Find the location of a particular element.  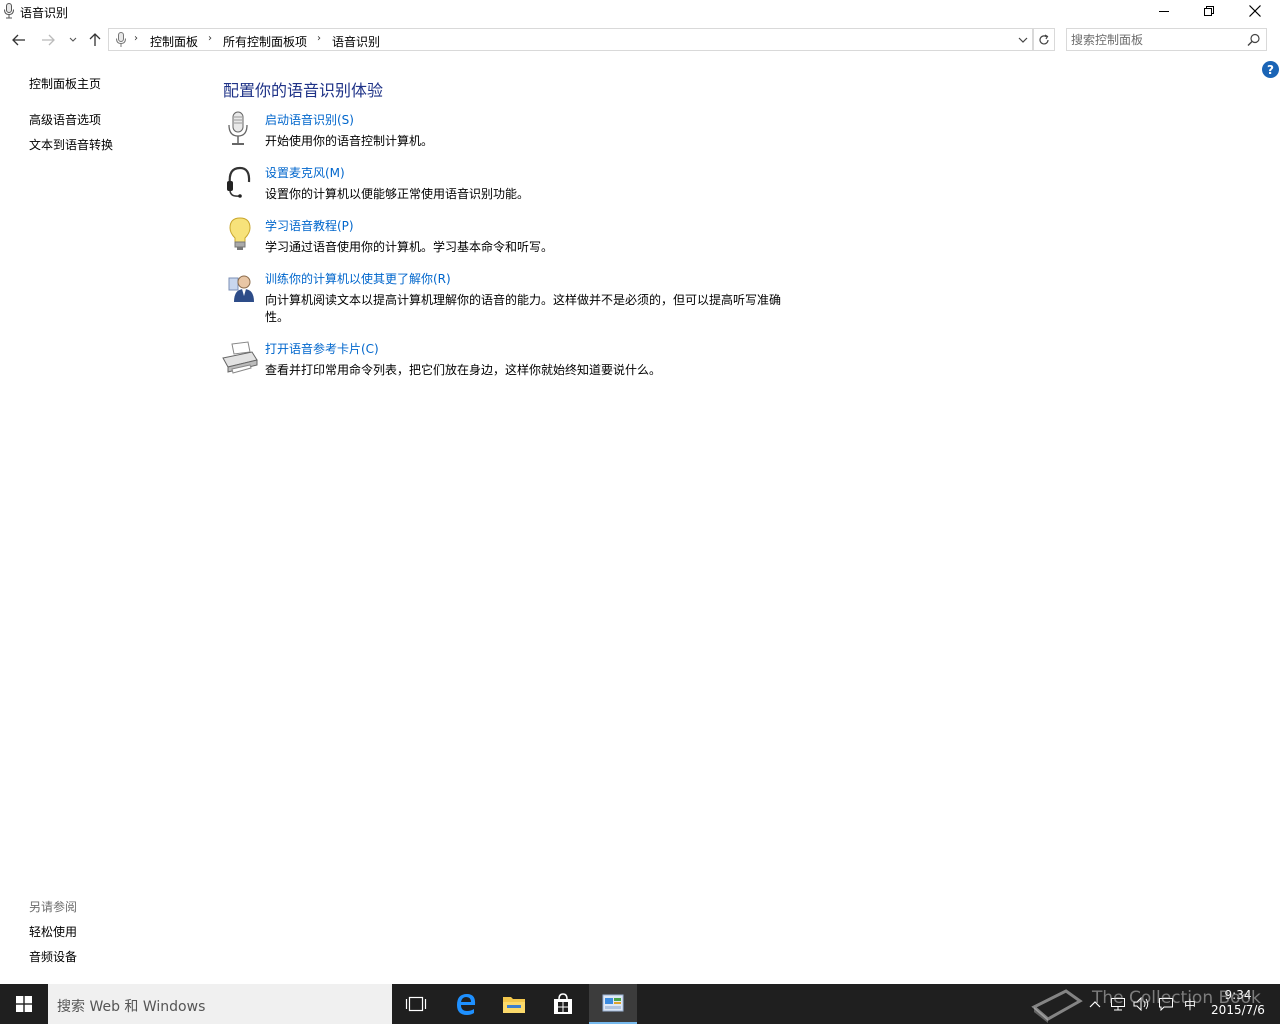

volume-tray-button is located at coordinates (1142, 1004).